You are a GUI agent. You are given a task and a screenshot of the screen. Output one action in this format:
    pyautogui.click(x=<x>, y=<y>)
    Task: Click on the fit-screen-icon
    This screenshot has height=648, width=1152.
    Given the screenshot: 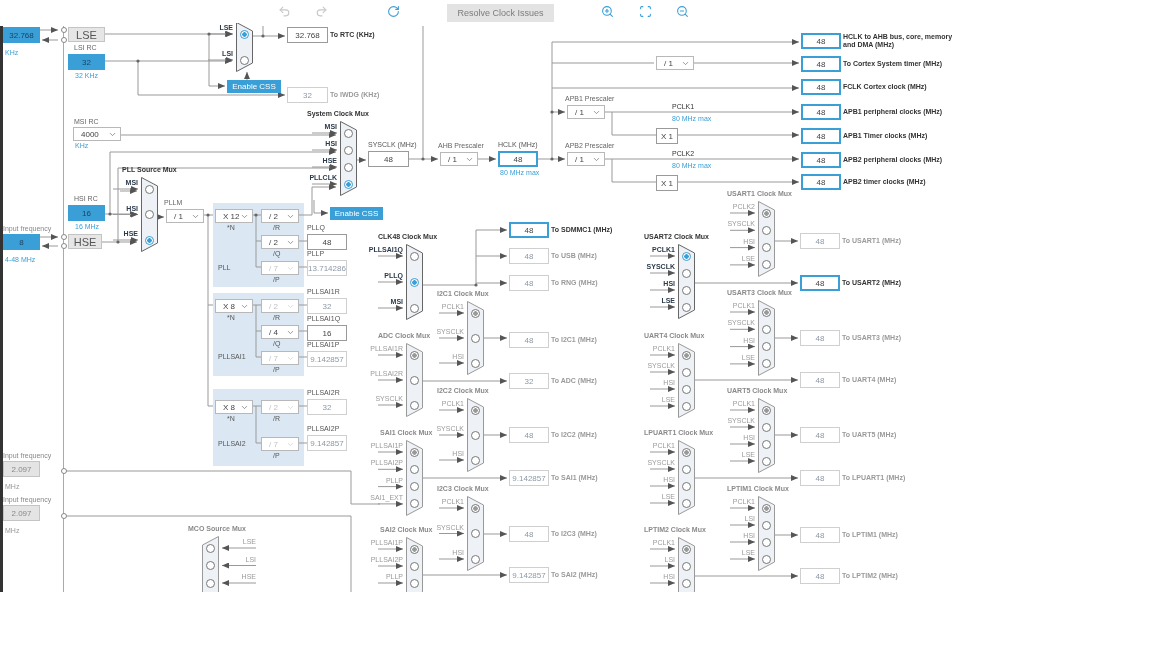 What is the action you would take?
    pyautogui.click(x=645, y=11)
    